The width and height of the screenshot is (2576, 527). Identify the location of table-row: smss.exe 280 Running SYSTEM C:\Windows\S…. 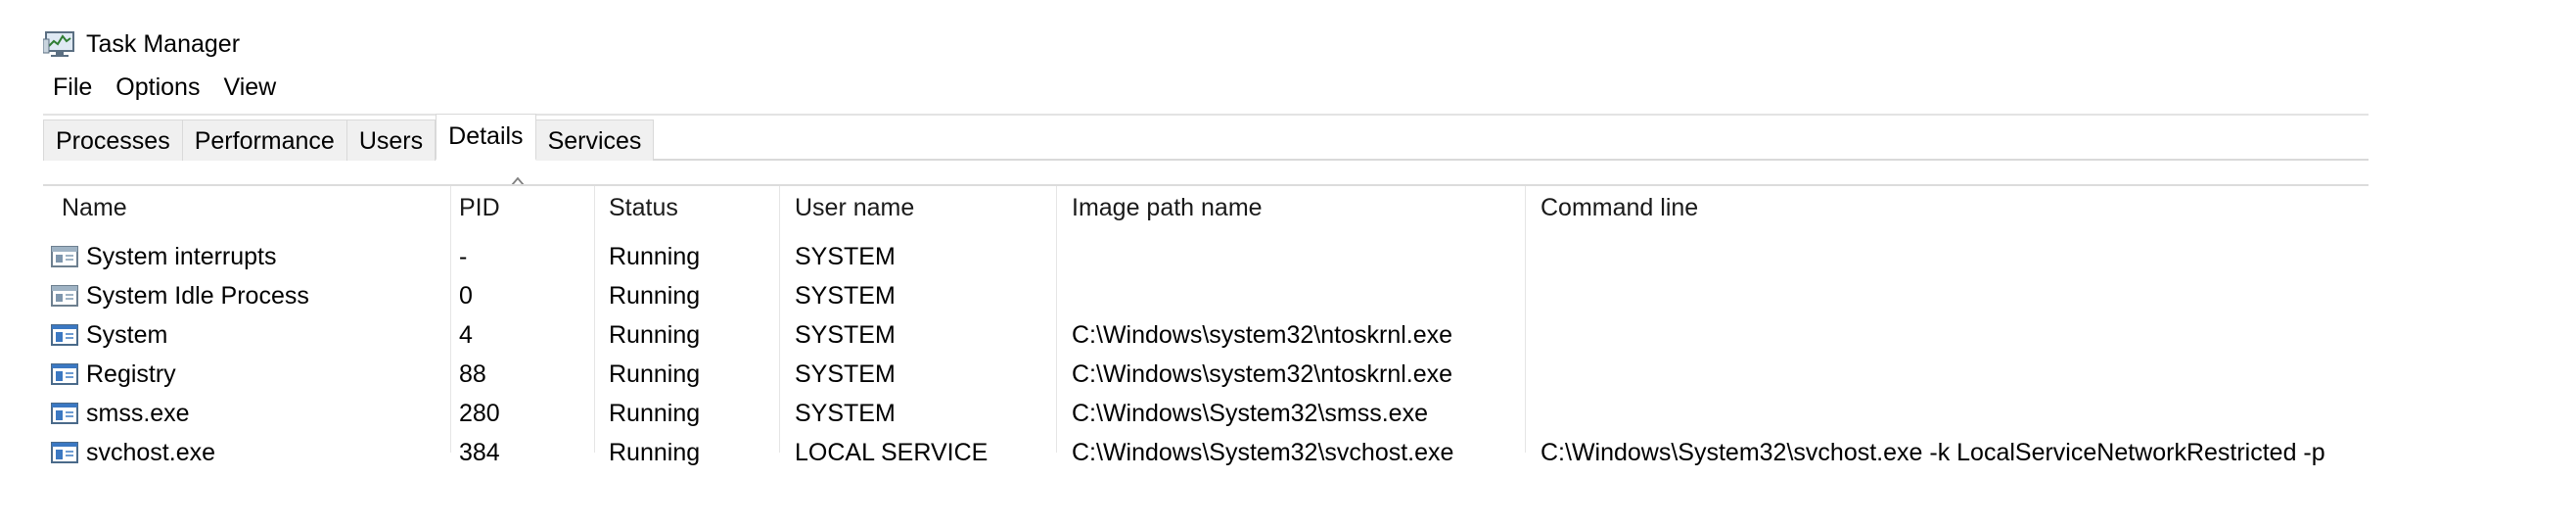
(1206, 413).